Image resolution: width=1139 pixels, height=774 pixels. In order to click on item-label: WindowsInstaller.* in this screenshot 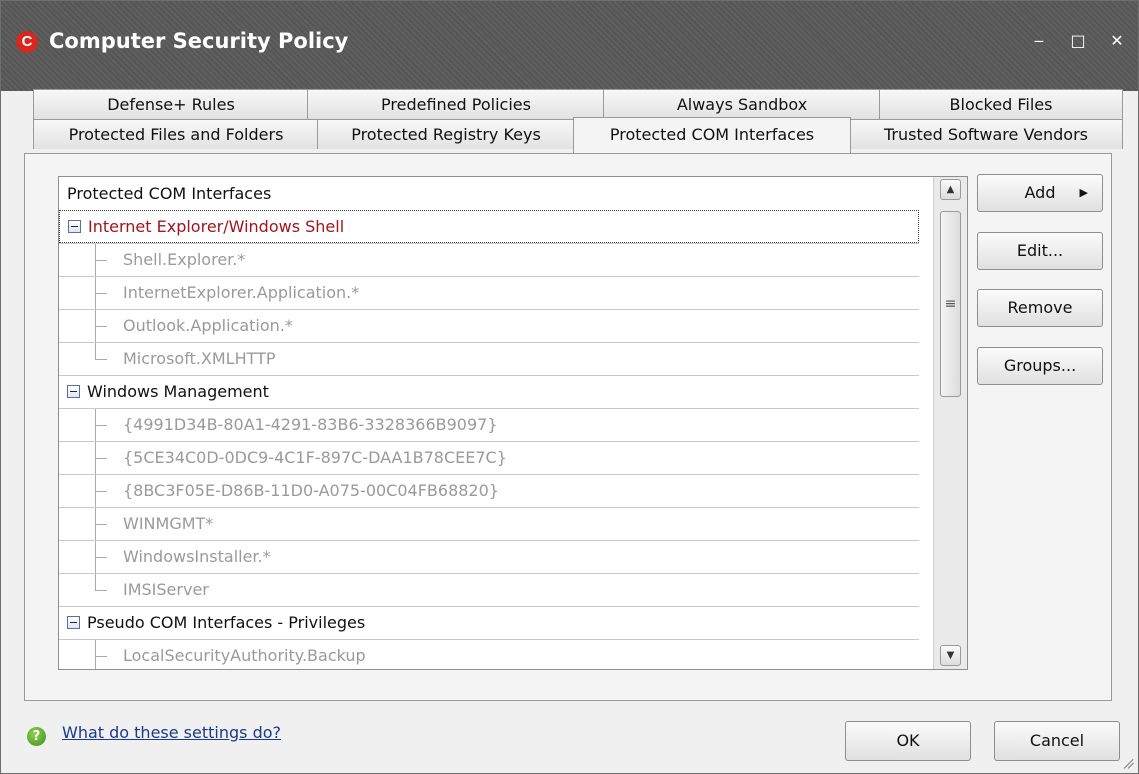, I will do `click(197, 556)`.